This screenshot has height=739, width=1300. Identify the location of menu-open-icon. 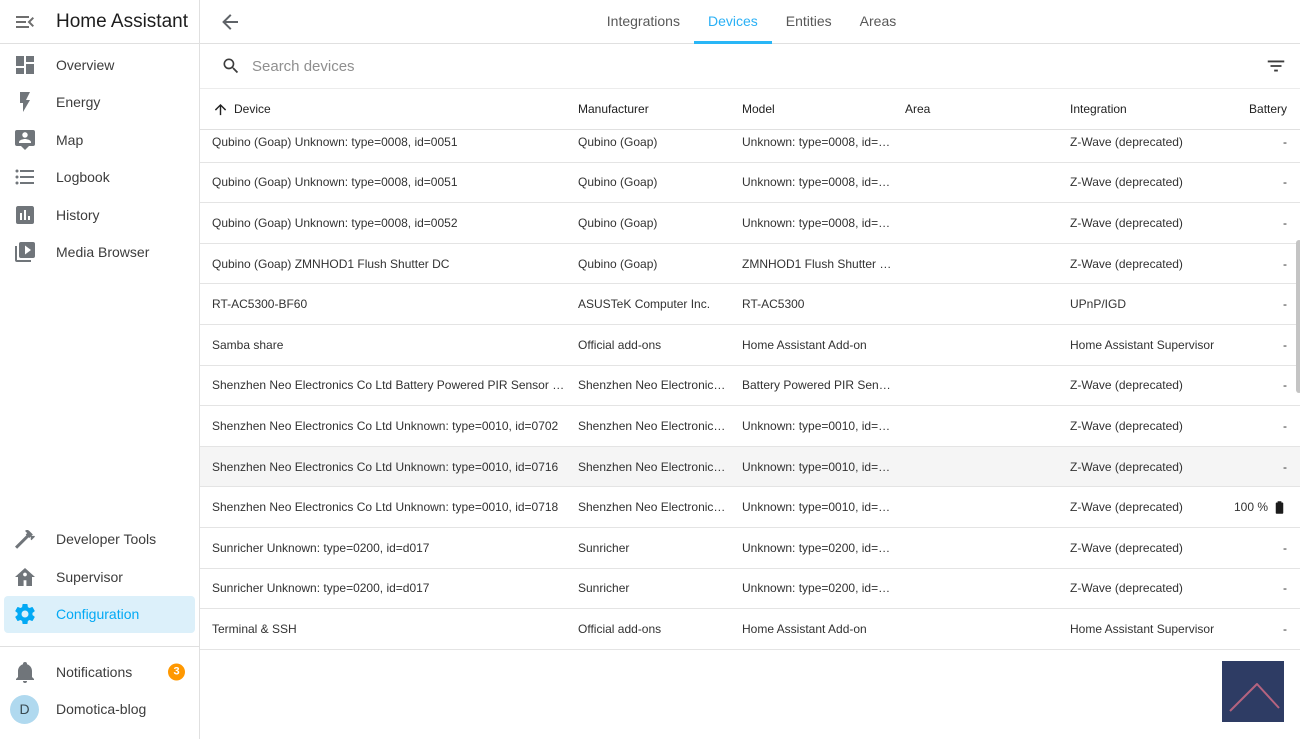
(25, 22).